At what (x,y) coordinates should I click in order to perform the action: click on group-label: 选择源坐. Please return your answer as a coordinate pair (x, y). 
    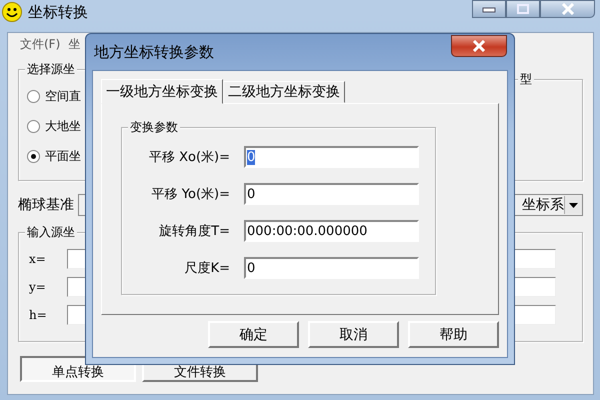
    Looking at the image, I should click on (51, 69).